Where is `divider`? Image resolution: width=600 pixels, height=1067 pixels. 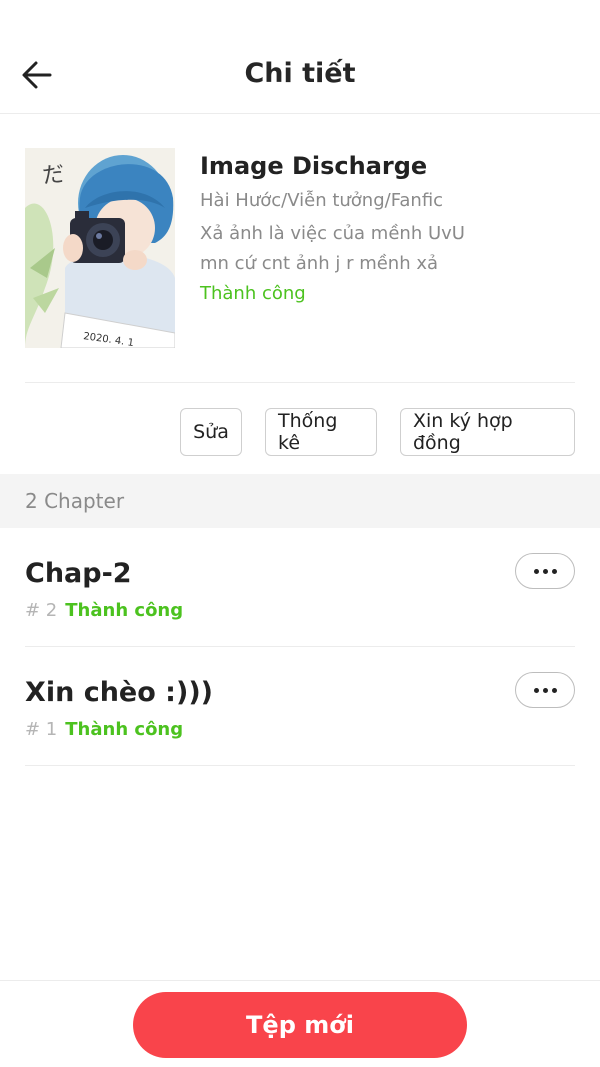
divider is located at coordinates (300, 382).